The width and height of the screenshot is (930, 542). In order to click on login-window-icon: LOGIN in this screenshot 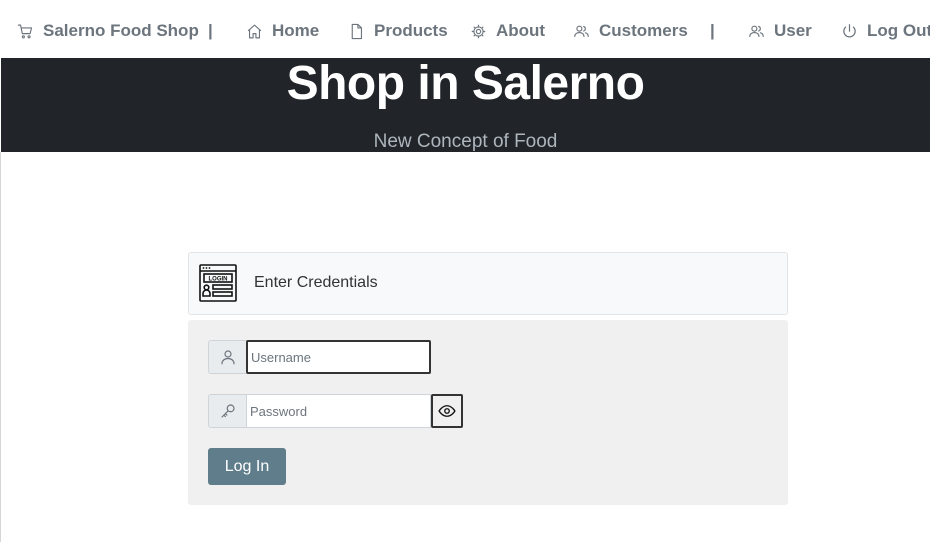, I will do `click(218, 283)`.